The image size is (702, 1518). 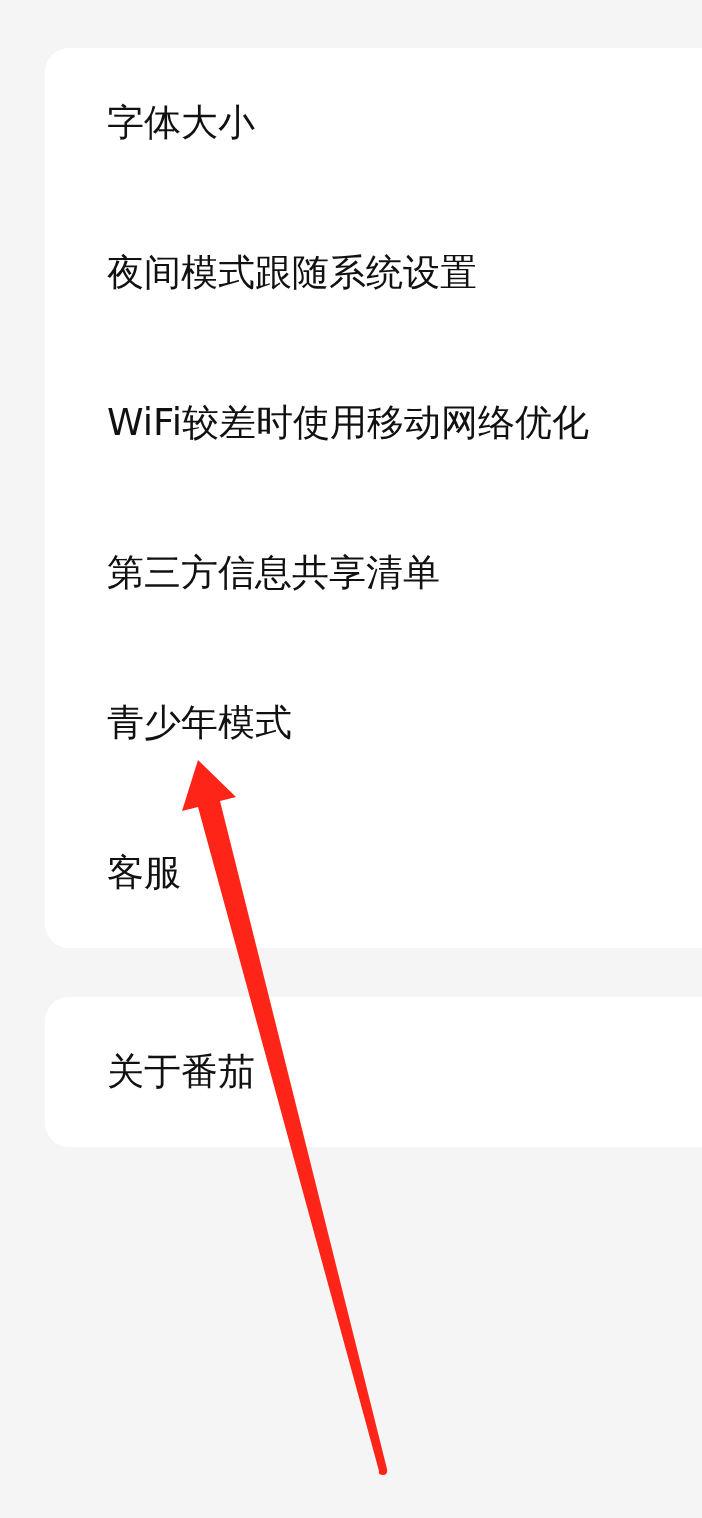 I want to click on settings-item: 第三方信息共享清单, so click(x=373, y=573).